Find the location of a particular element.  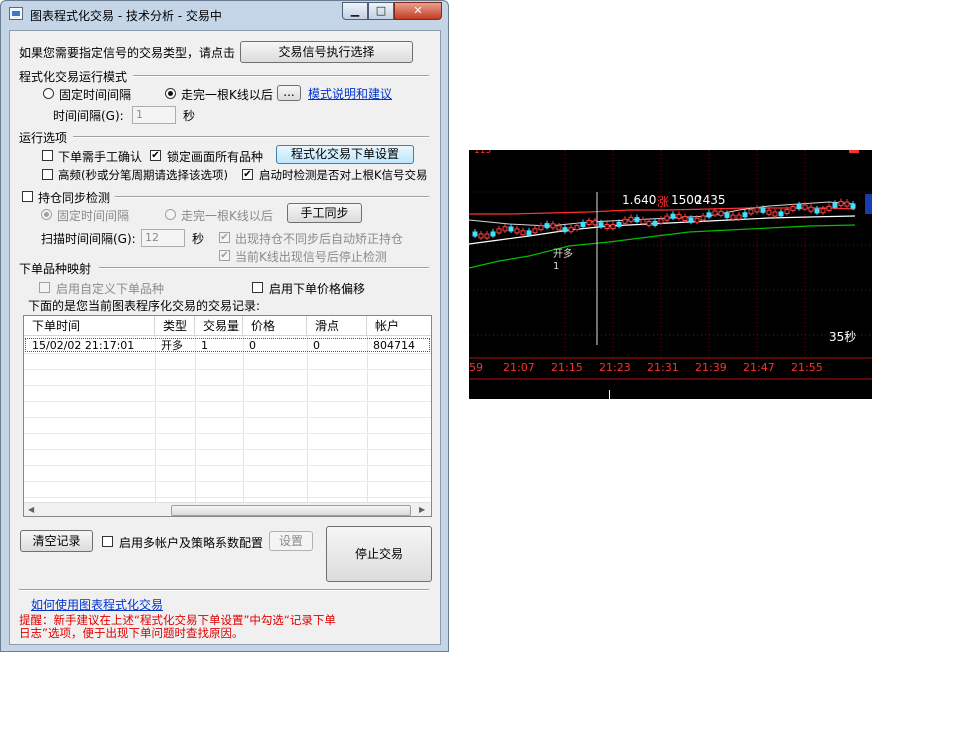

mapping-group-title: 下单品种映射 is located at coordinates (55, 269).